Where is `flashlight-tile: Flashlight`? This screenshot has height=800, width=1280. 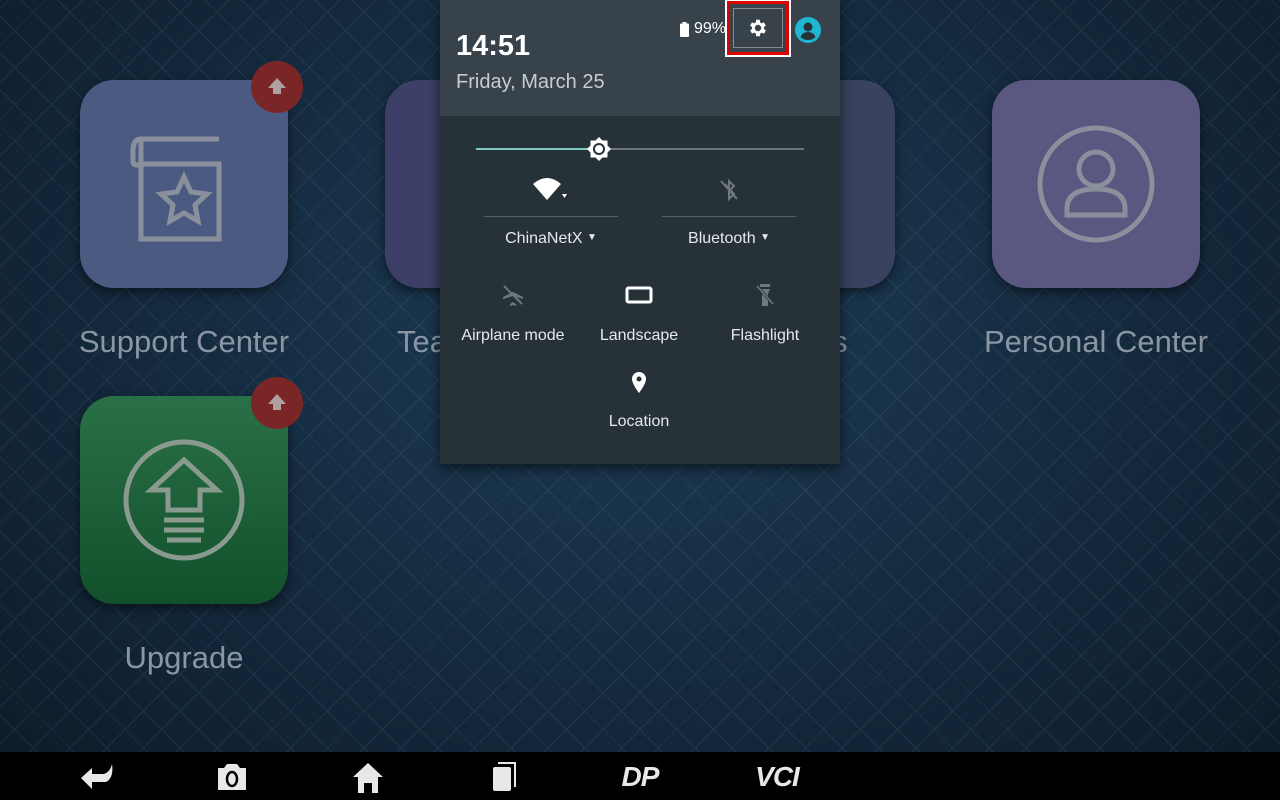 flashlight-tile: Flashlight is located at coordinates (765, 313).